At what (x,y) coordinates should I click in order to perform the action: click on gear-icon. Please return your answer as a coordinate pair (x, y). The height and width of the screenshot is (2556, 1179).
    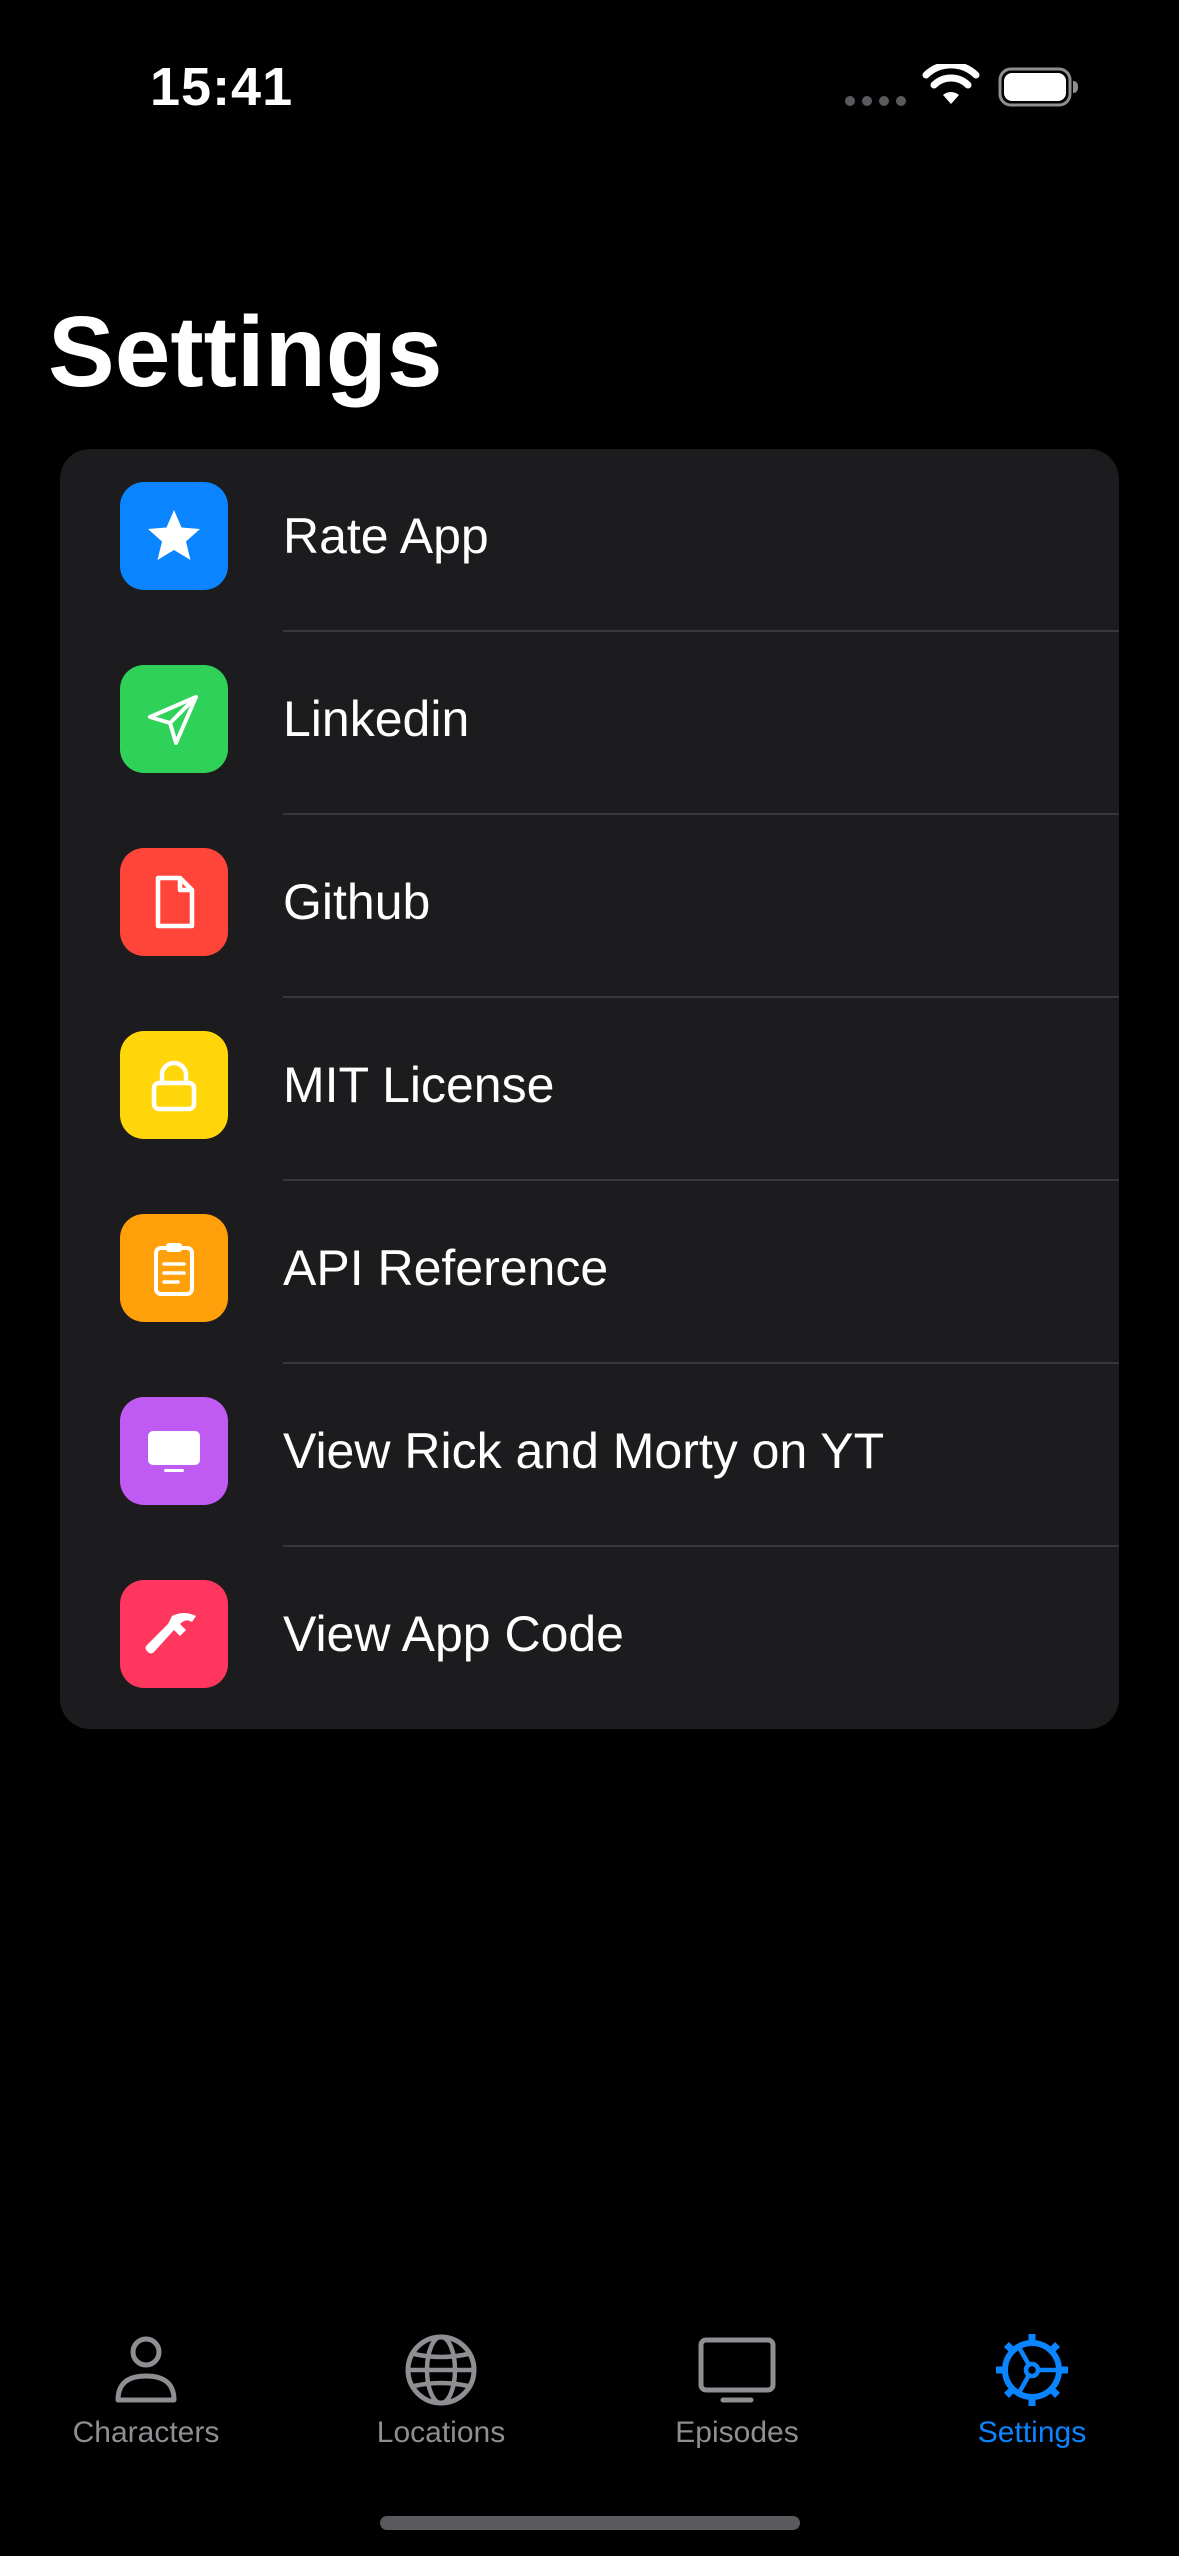
    Looking at the image, I should click on (1032, 2370).